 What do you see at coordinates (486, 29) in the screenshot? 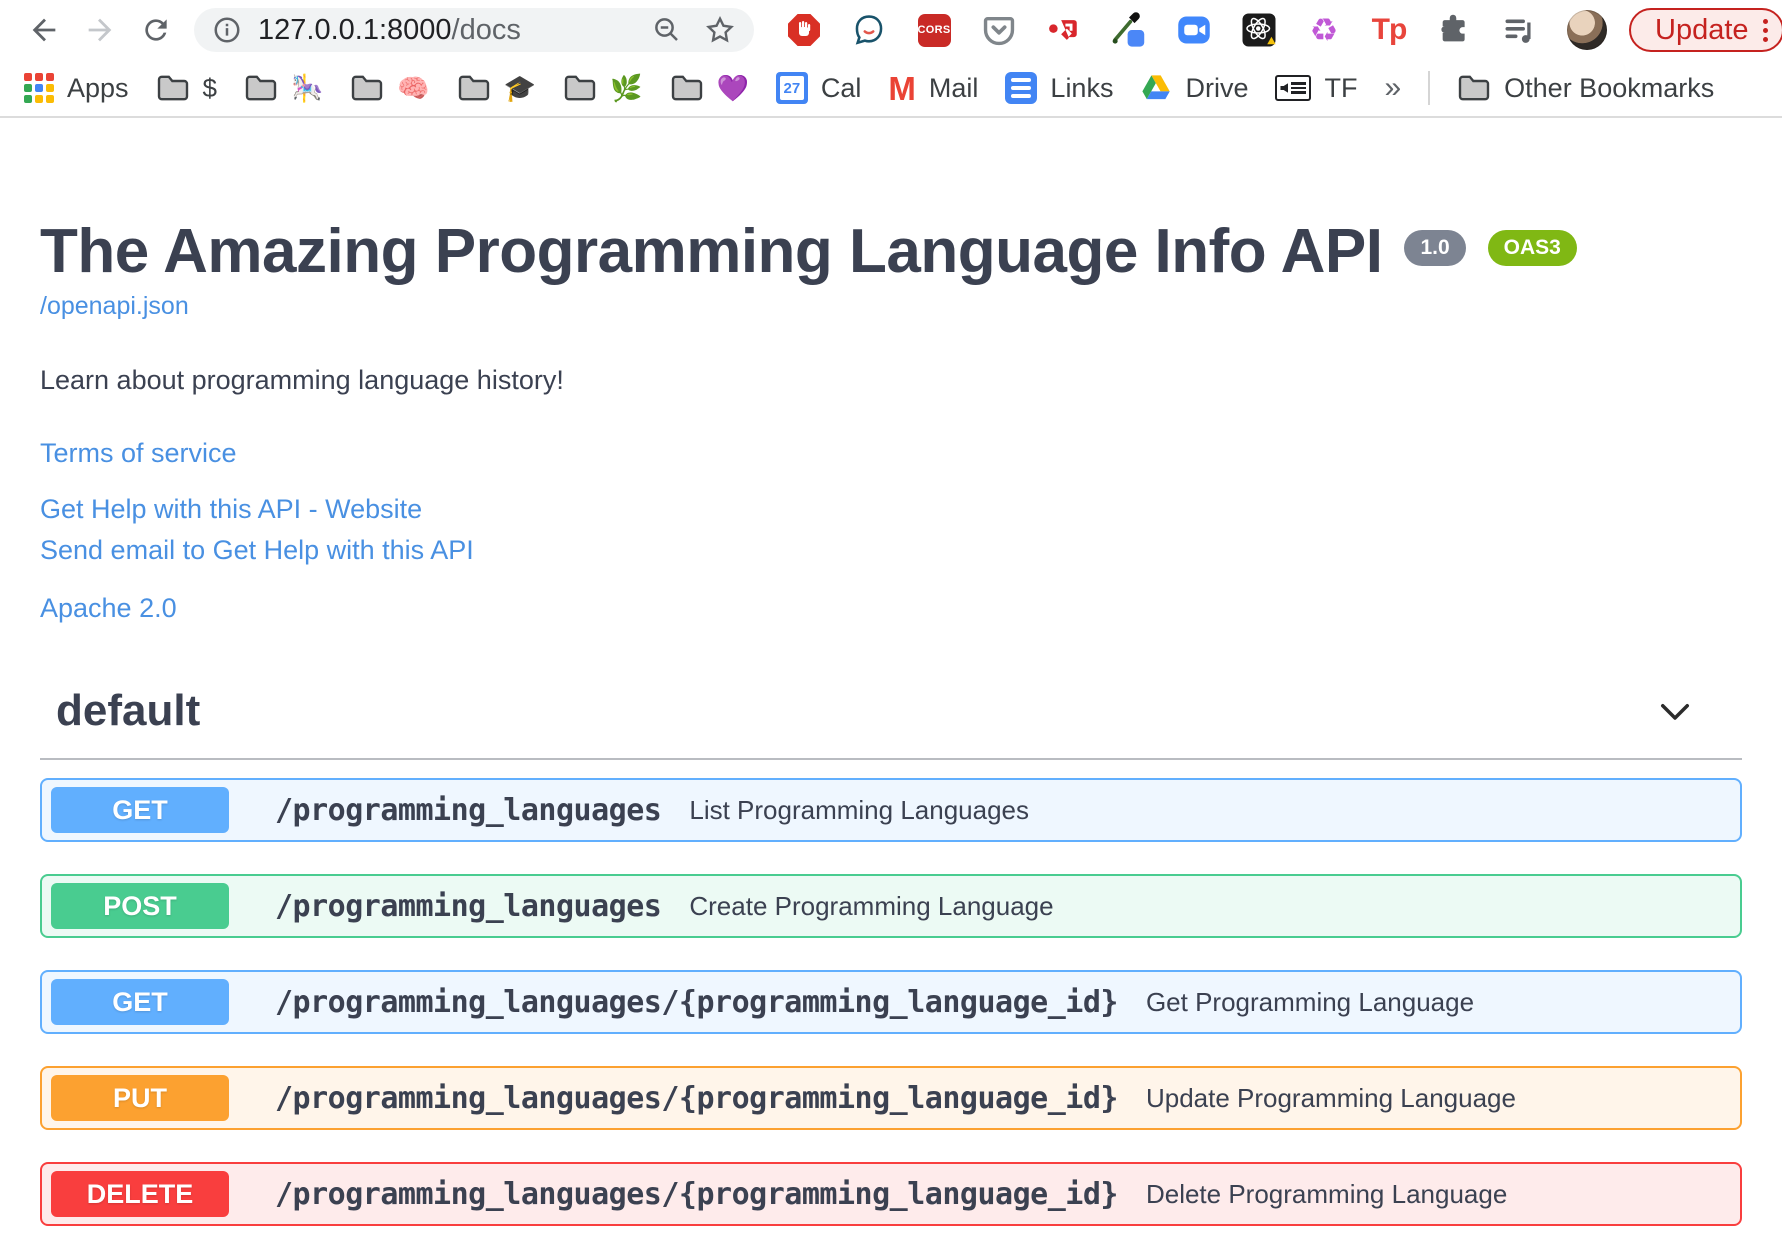
I see `url-path: /docs` at bounding box center [486, 29].